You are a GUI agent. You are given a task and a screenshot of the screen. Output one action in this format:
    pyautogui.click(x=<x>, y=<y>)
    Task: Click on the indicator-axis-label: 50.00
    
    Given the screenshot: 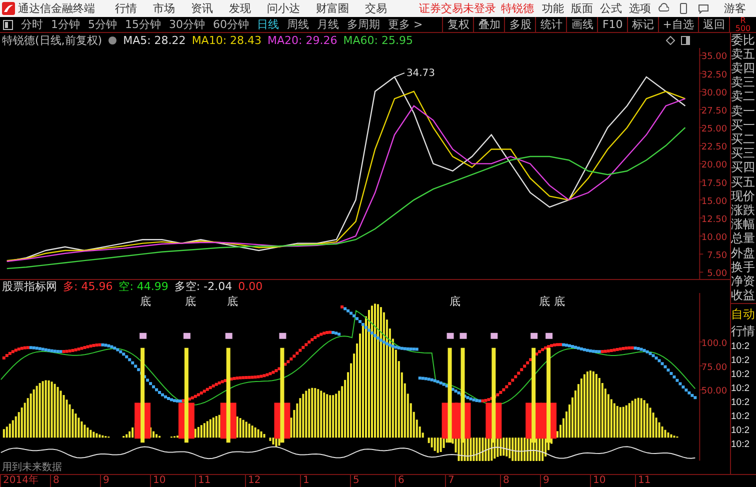 What is the action you would take?
    pyautogui.click(x=714, y=392)
    